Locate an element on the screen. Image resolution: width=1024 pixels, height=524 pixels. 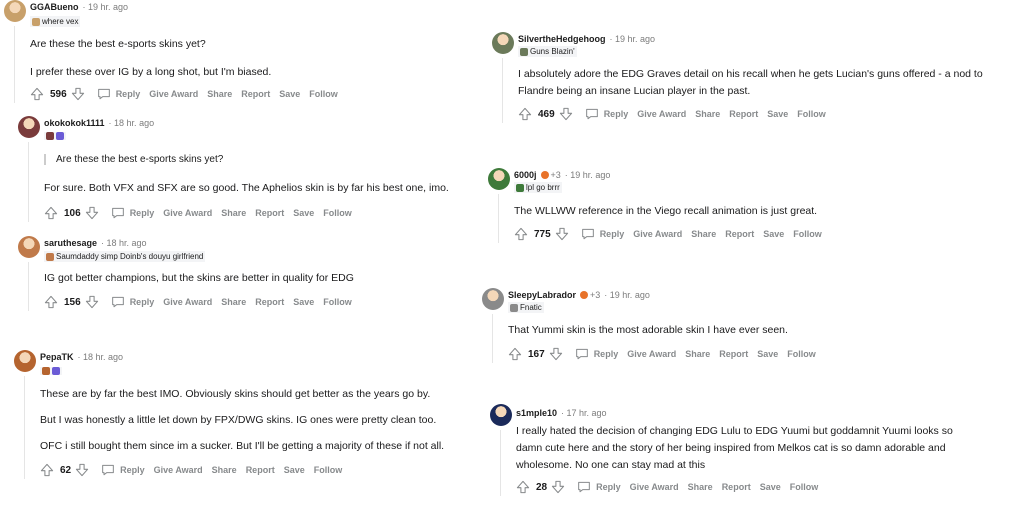
vote-count: 28 is located at coordinates (542, 487).